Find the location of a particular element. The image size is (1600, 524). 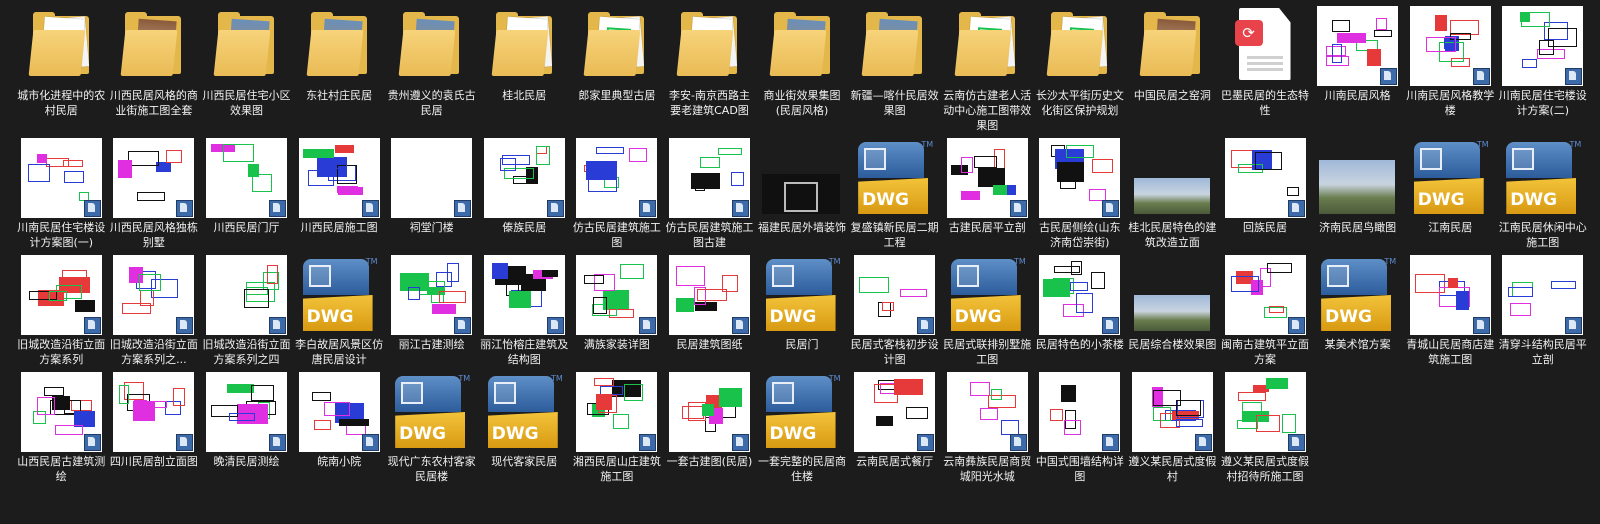

file-item: 古建民居平立剖 is located at coordinates (987, 196).